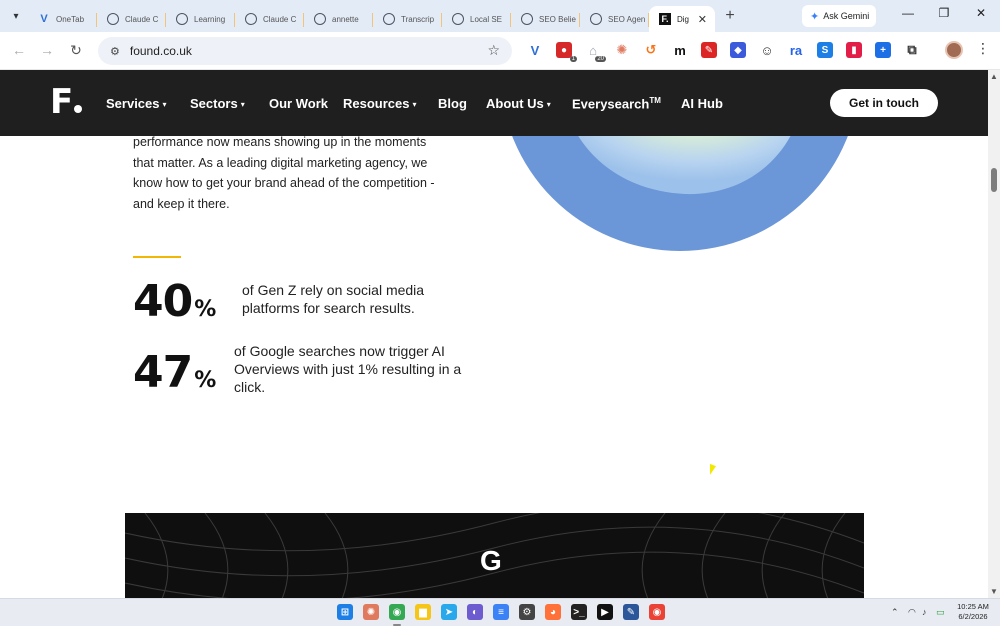  I want to click on smiley-extension-icon: ☺, so click(767, 50).